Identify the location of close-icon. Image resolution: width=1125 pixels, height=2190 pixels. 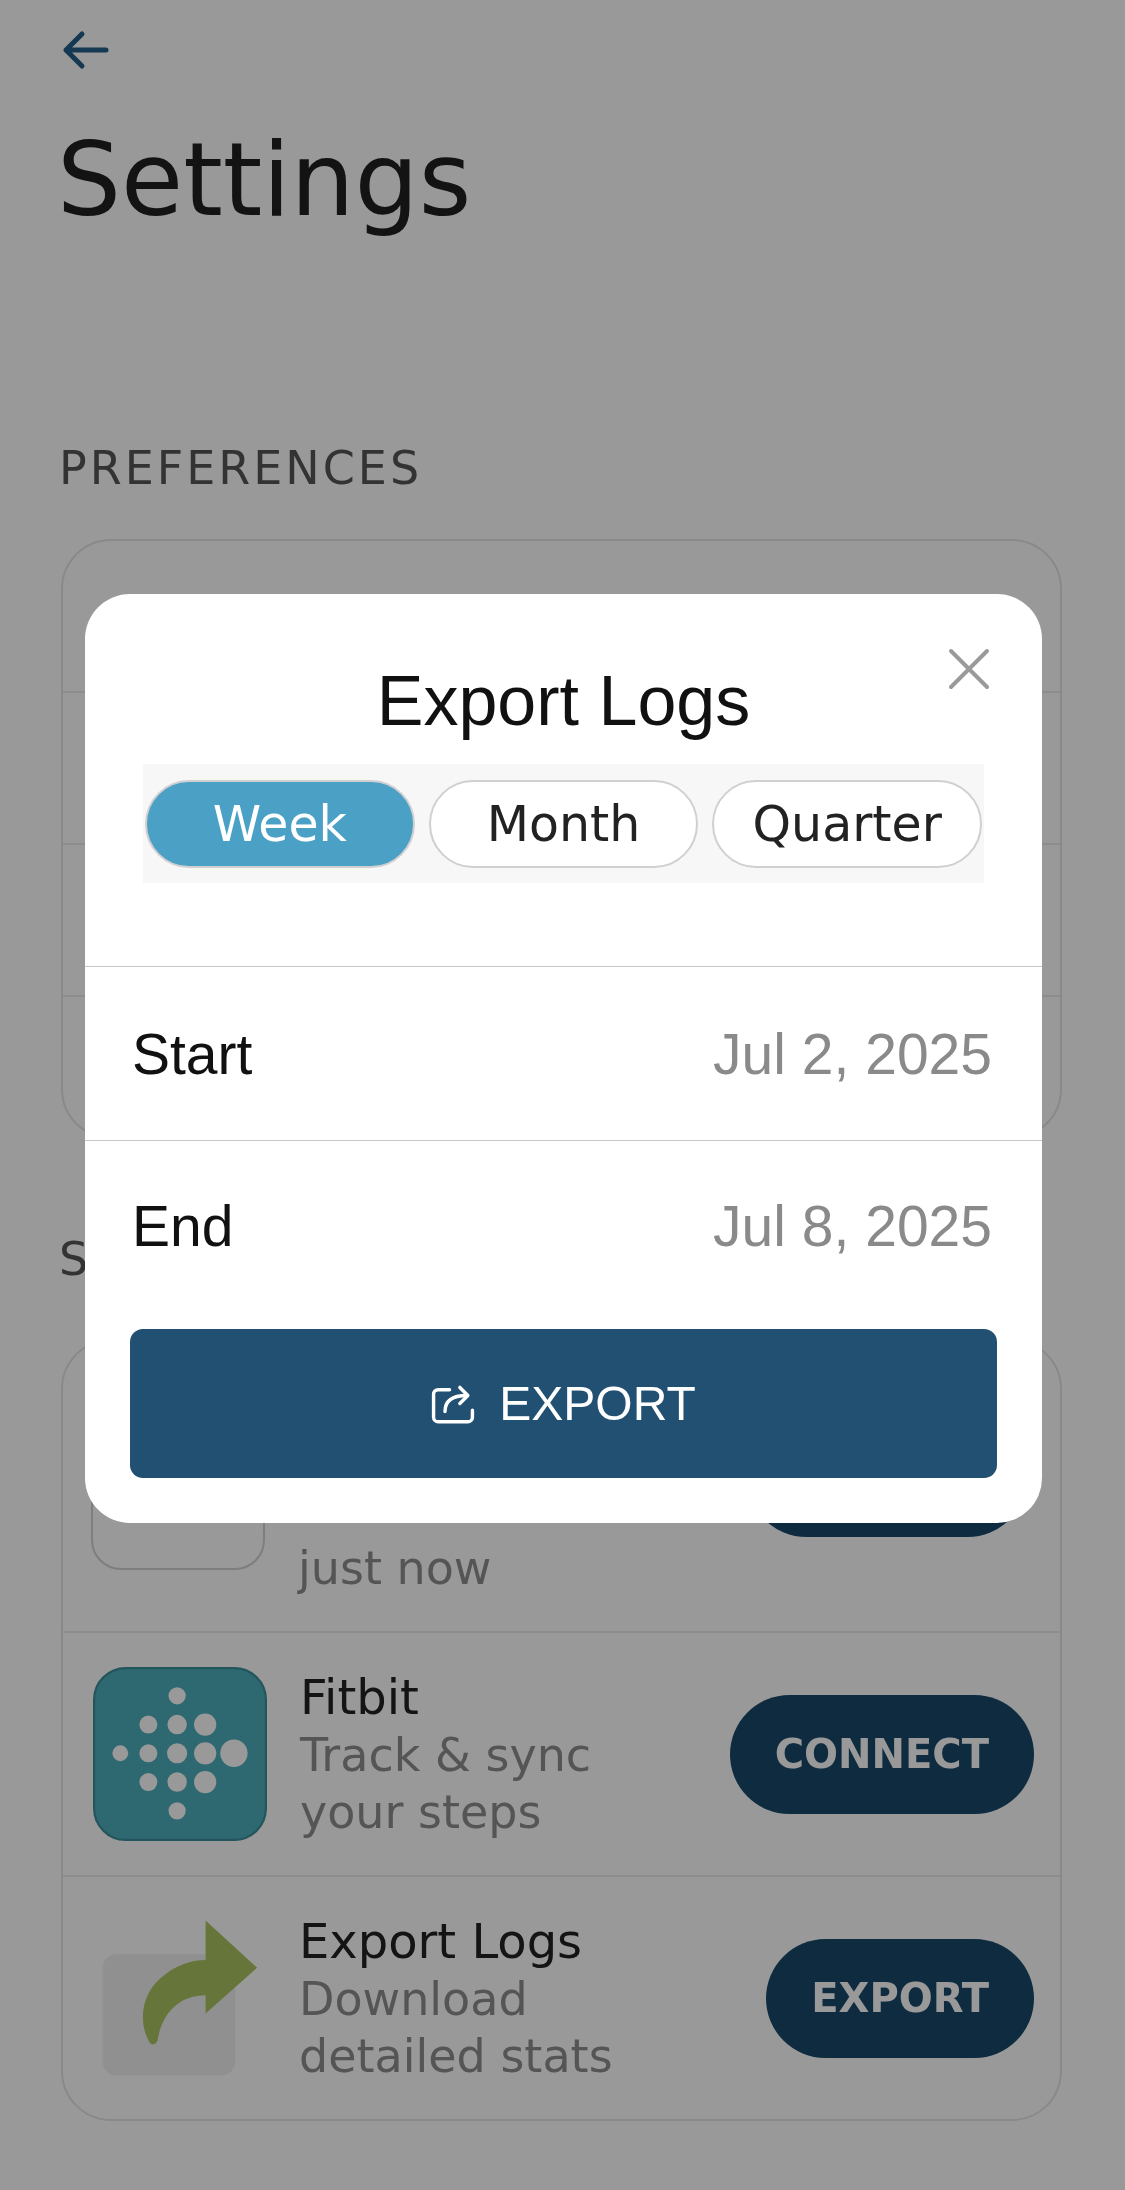
(969, 669).